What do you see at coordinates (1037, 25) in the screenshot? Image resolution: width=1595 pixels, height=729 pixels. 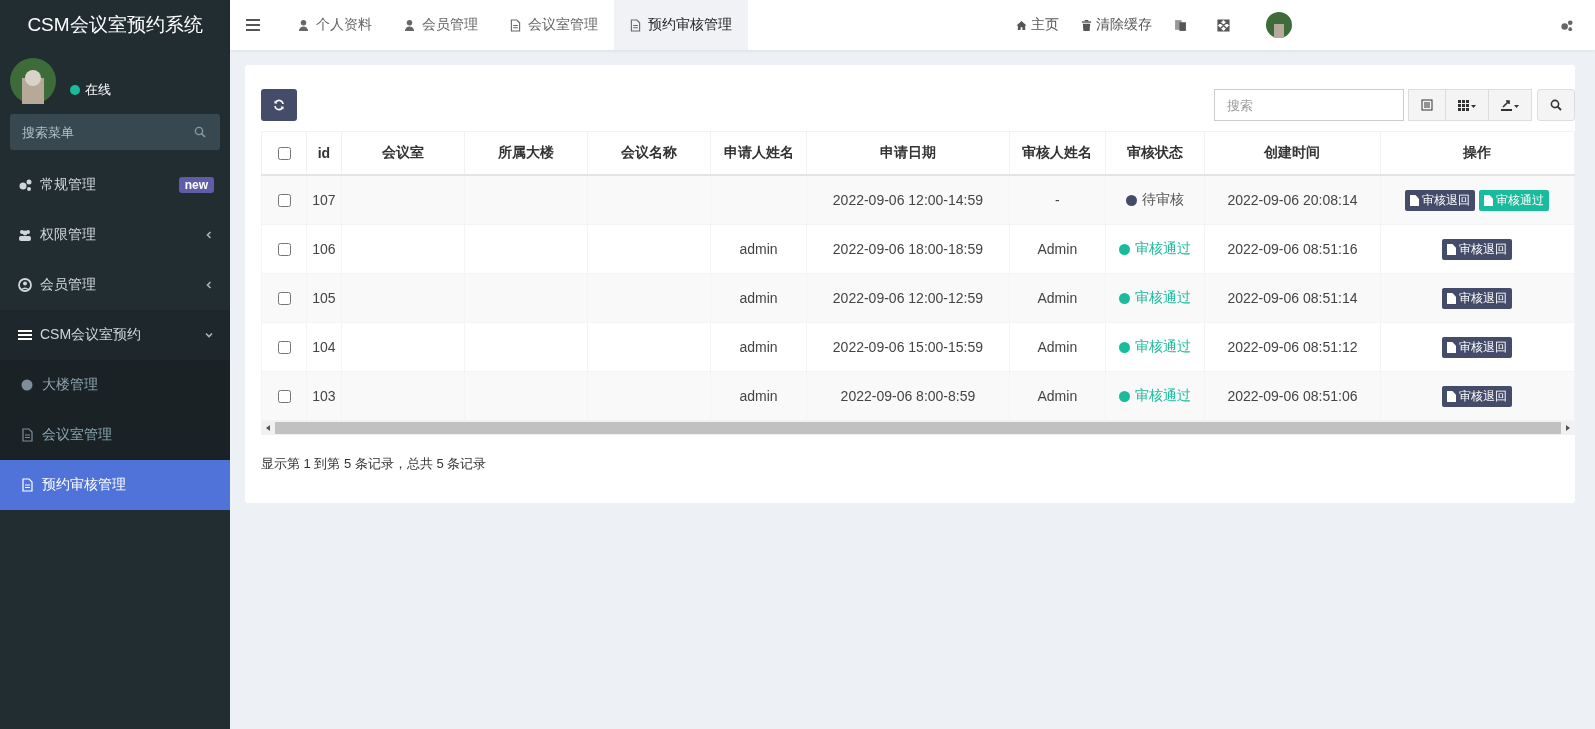 I see `home-link: 主页` at bounding box center [1037, 25].